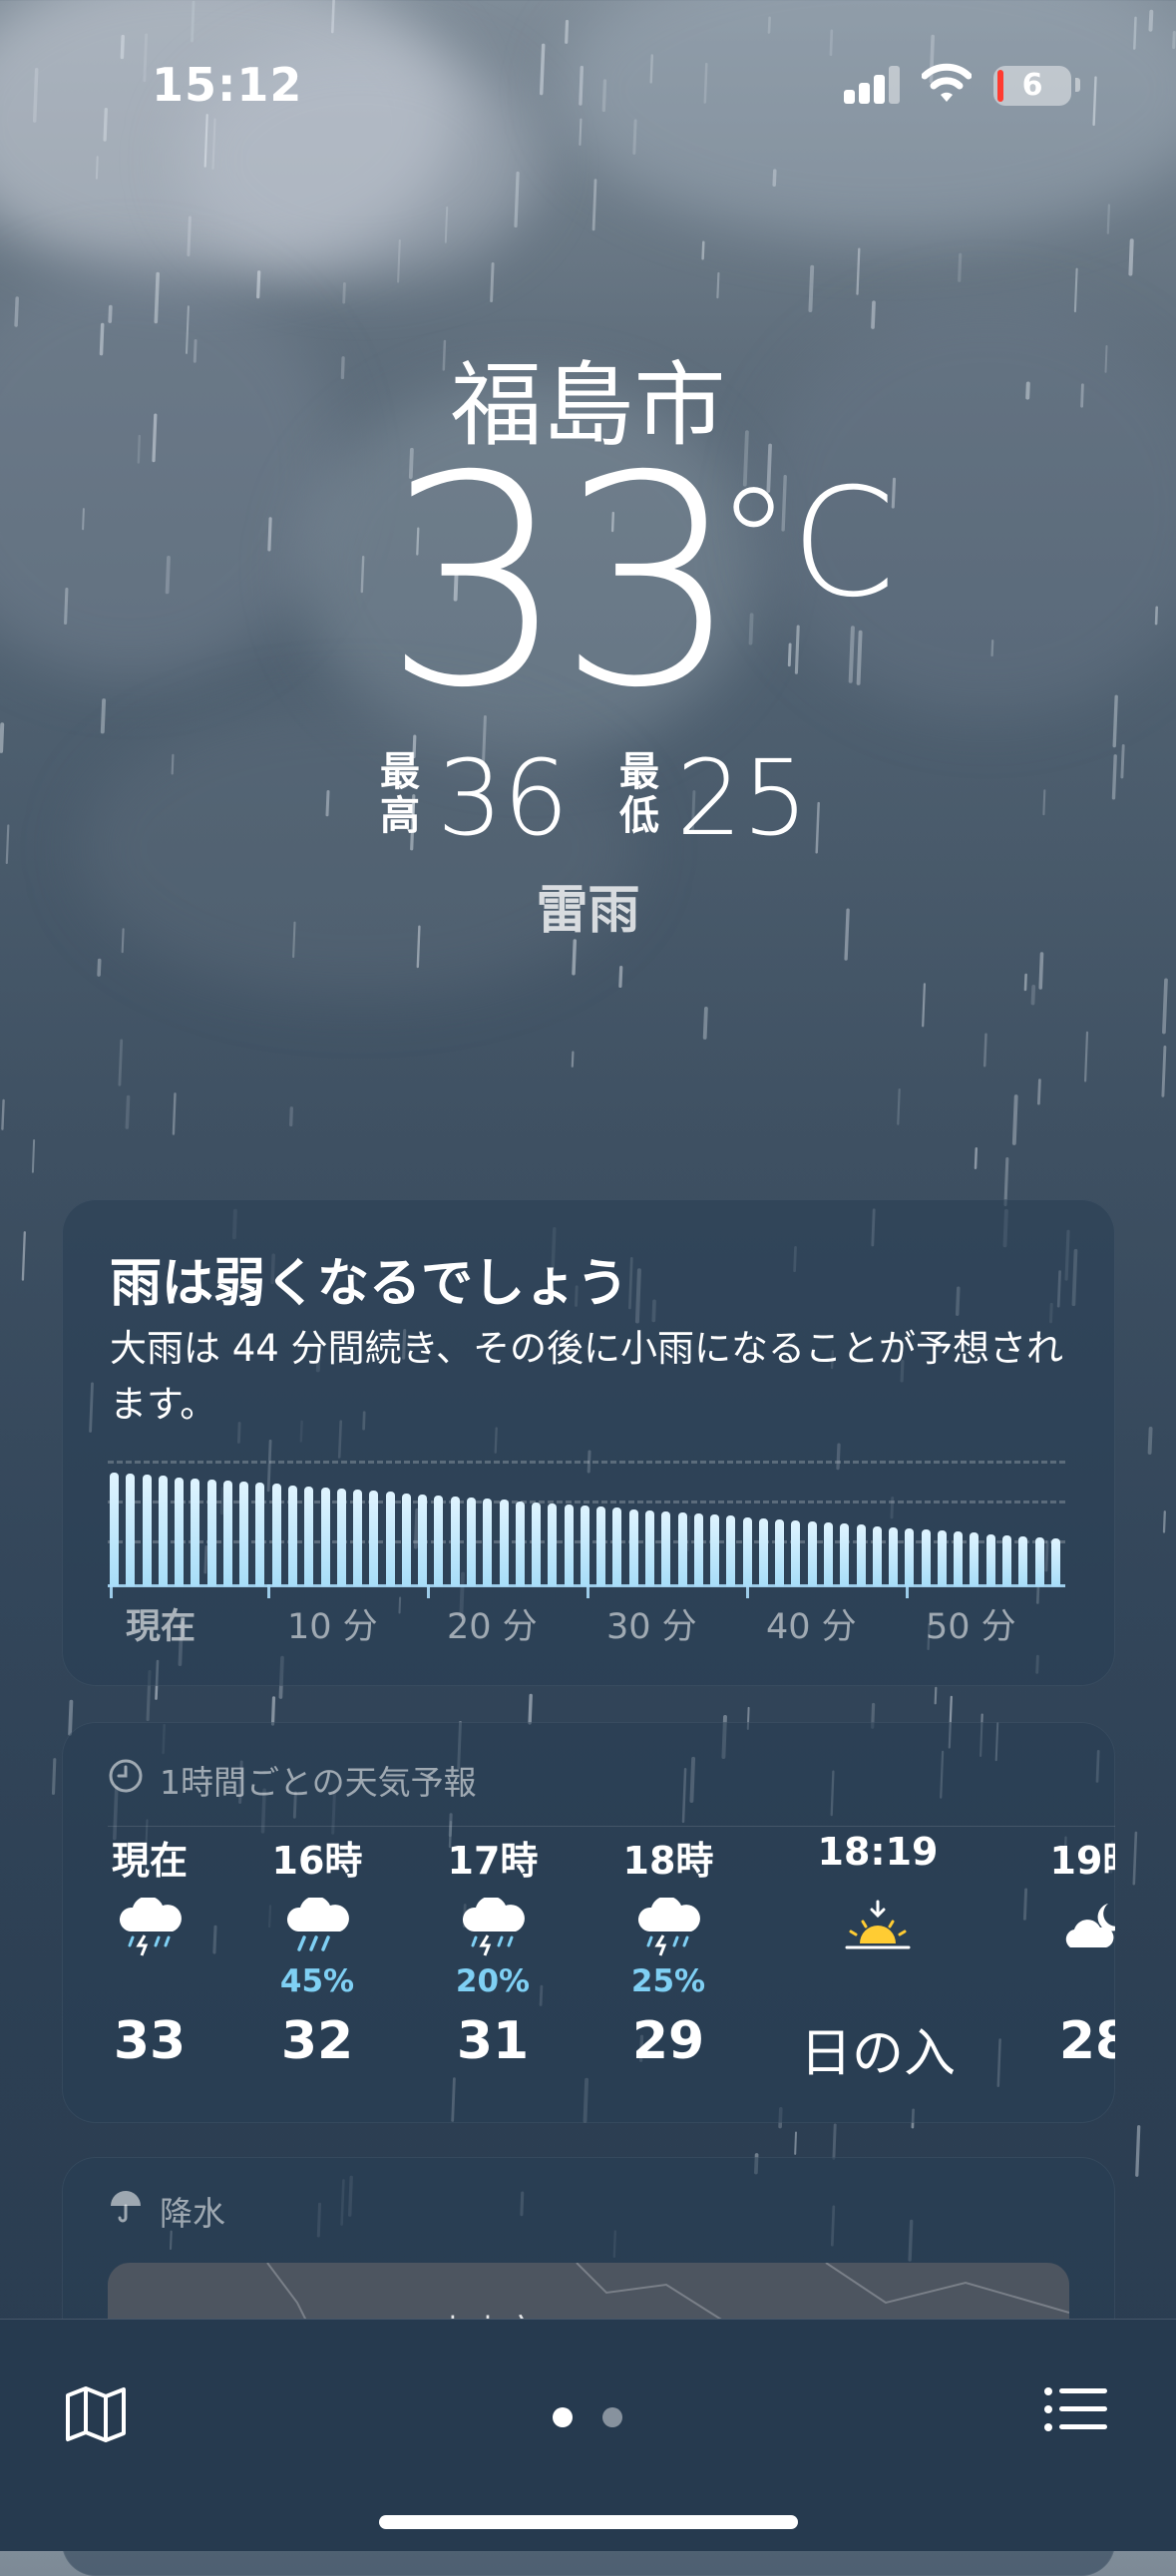 Image resolution: width=1176 pixels, height=2576 pixels. I want to click on rain-icon, so click(317, 1929).